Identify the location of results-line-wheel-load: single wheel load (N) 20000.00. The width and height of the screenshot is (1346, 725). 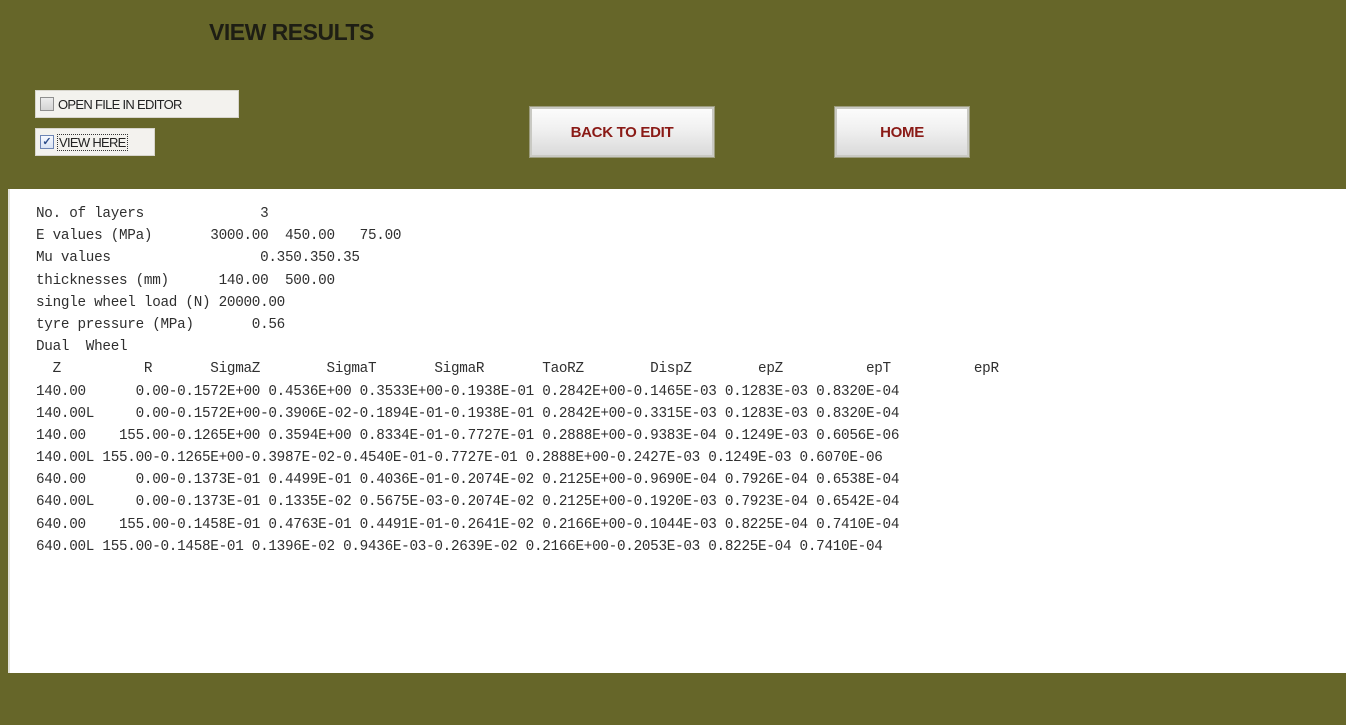
(160, 302).